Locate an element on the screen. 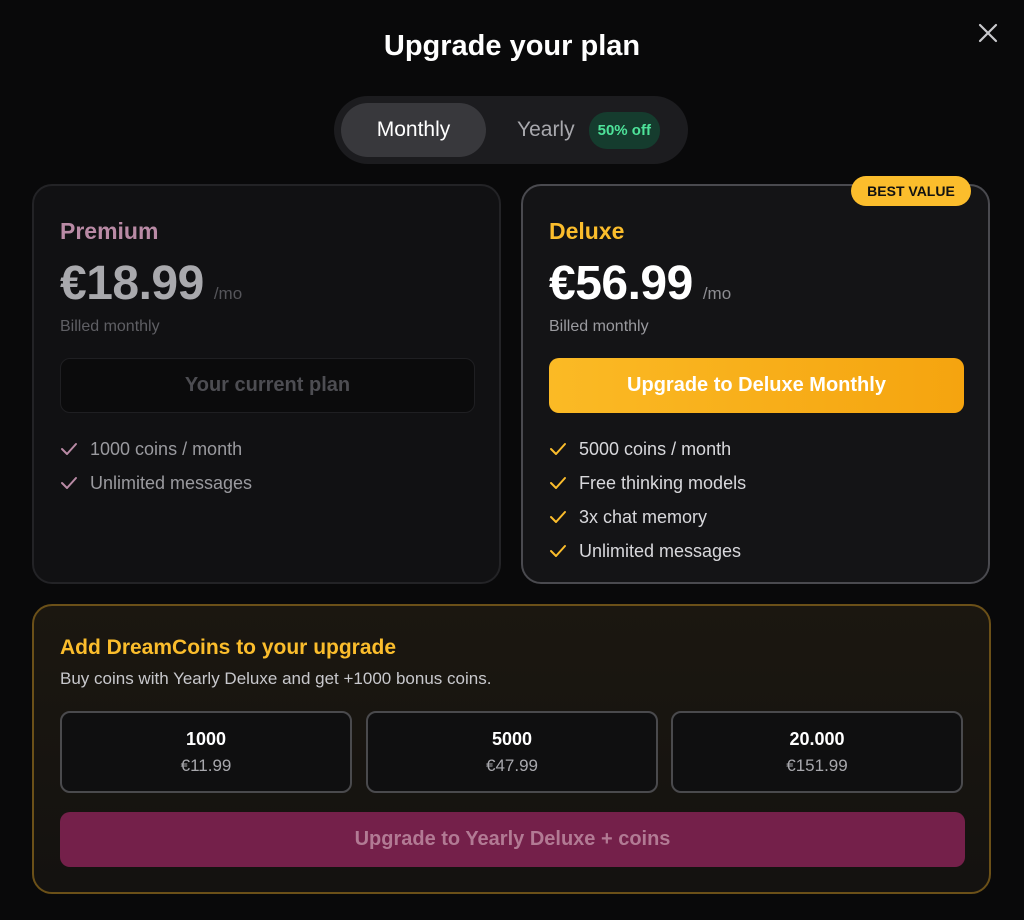 The image size is (1024, 920). close-button is located at coordinates (988, 33).